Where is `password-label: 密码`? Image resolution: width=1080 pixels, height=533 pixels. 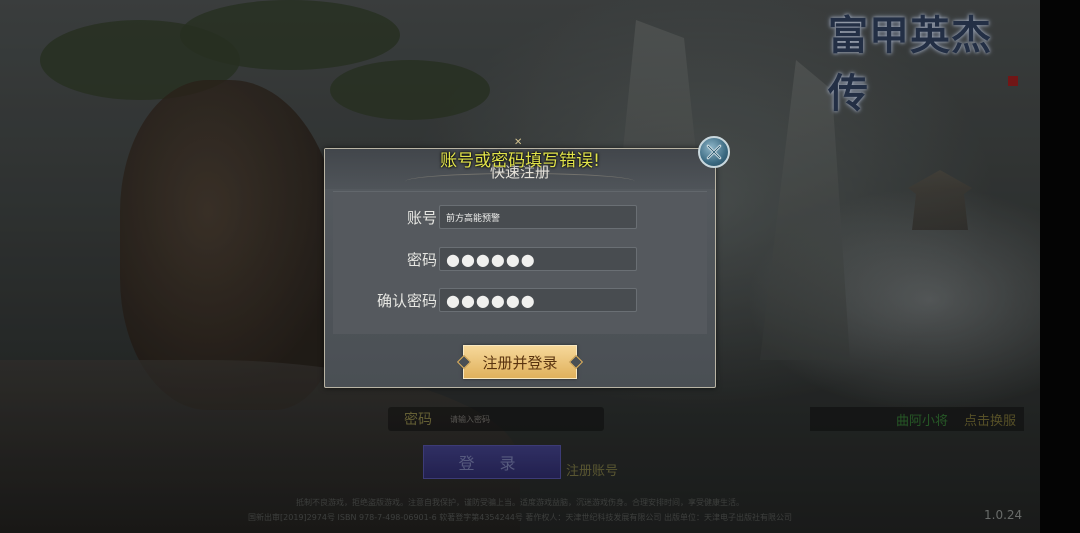 password-label: 密码 is located at coordinates (421, 260).